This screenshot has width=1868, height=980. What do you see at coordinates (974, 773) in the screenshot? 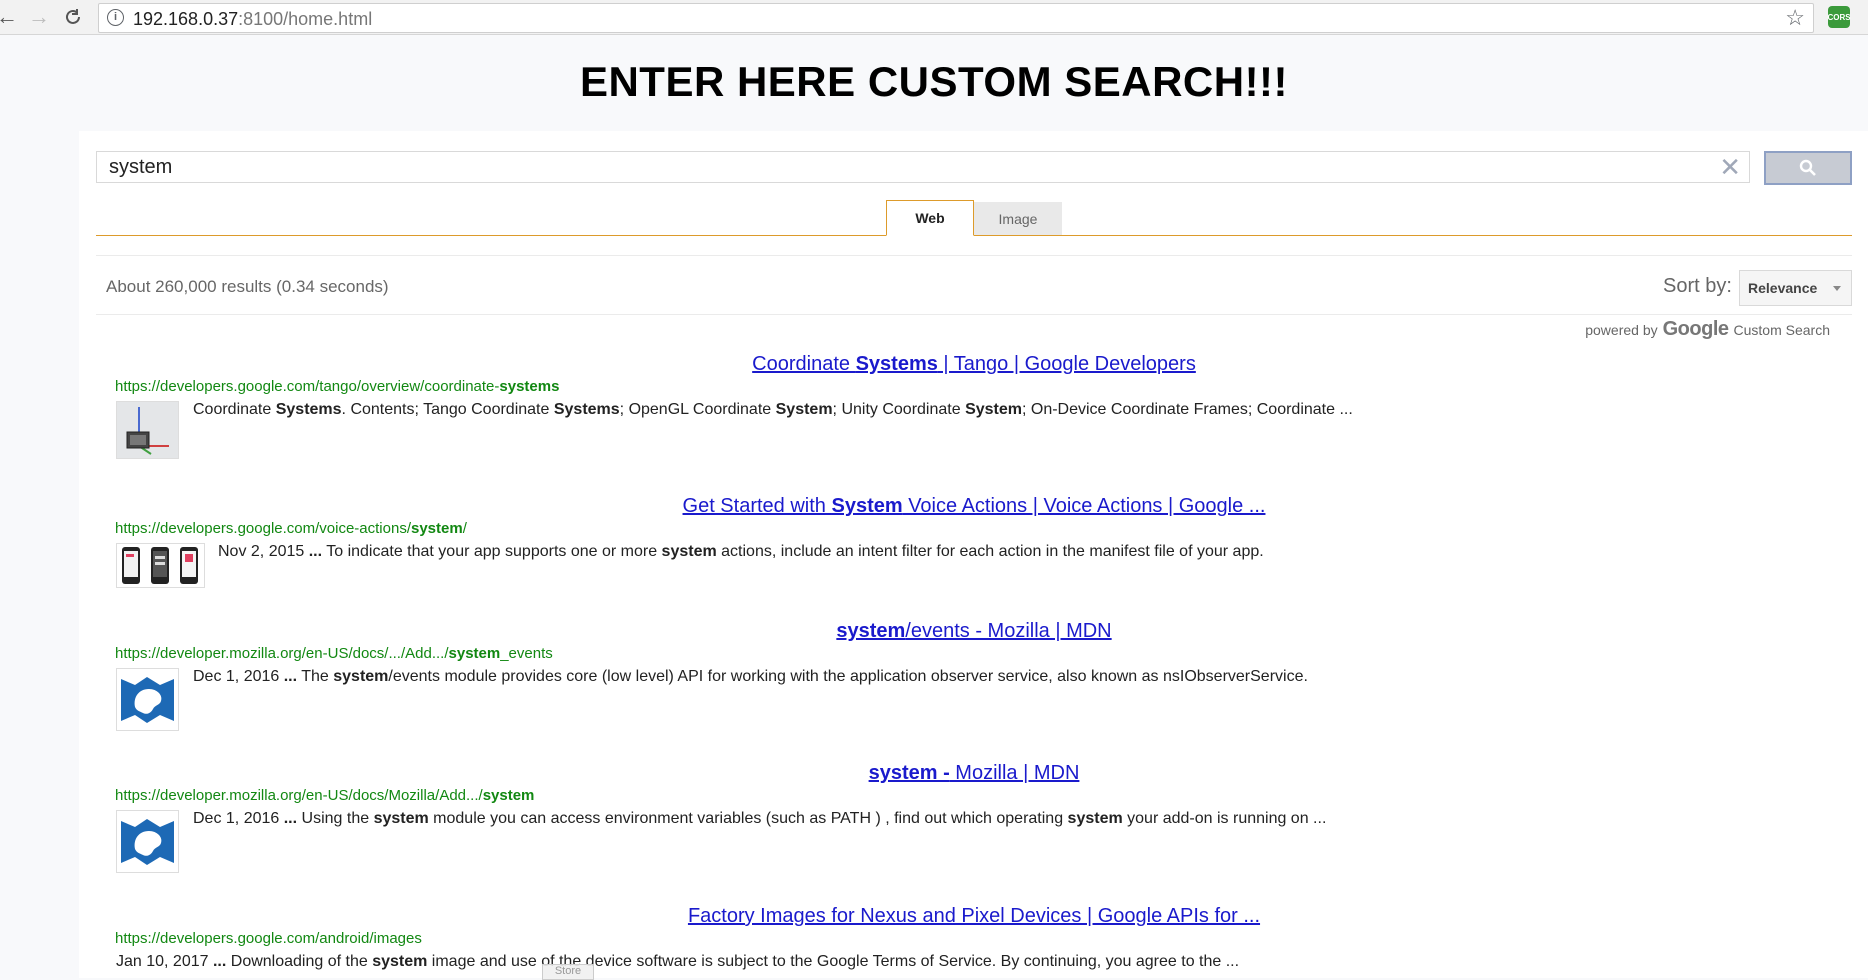
I see `result-title-link: system - Mozilla | MDN` at bounding box center [974, 773].